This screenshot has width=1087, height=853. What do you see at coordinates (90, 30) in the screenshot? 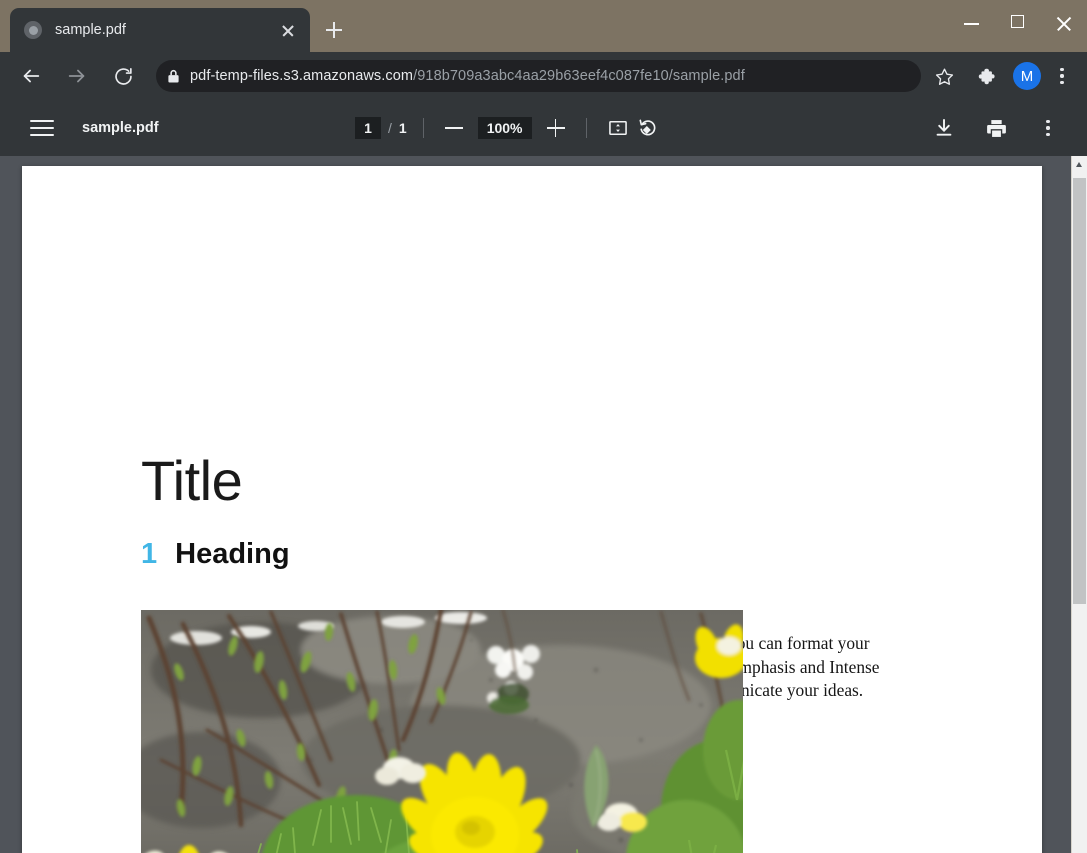
I see `tab-title: sample.pdf` at bounding box center [90, 30].